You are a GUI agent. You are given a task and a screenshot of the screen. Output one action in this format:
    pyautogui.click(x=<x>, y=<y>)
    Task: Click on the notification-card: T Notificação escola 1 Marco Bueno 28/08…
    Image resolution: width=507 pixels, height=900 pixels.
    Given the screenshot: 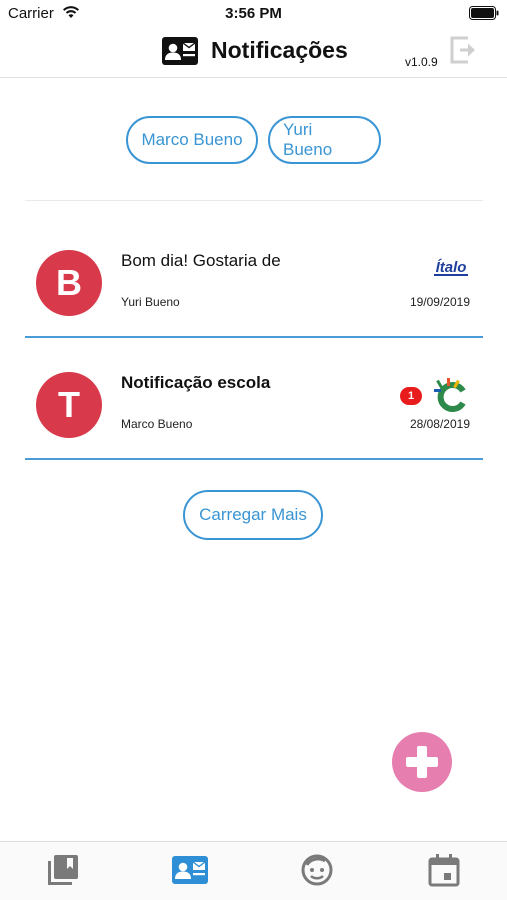 What is the action you would take?
    pyautogui.click(x=254, y=405)
    